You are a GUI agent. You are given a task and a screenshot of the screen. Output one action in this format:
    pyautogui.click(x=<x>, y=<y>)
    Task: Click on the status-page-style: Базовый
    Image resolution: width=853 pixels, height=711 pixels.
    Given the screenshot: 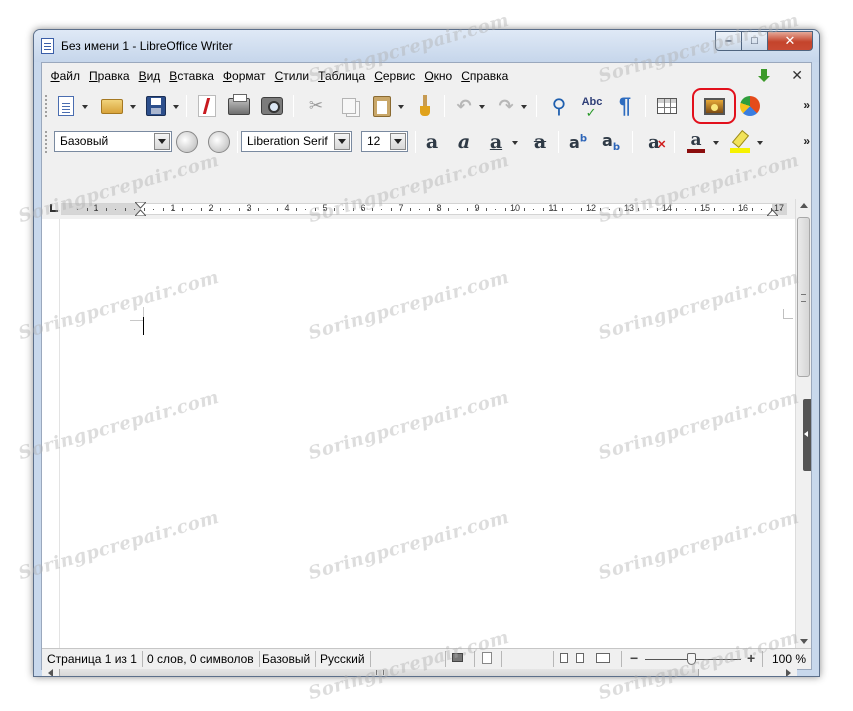 What is the action you would take?
    pyautogui.click(x=287, y=659)
    